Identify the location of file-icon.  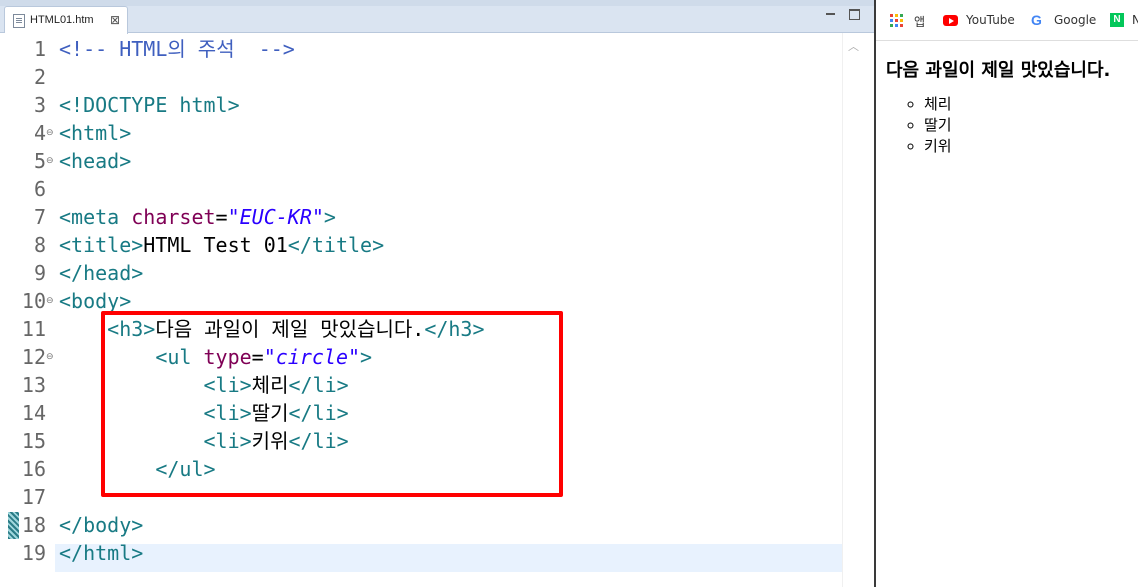
(19, 21).